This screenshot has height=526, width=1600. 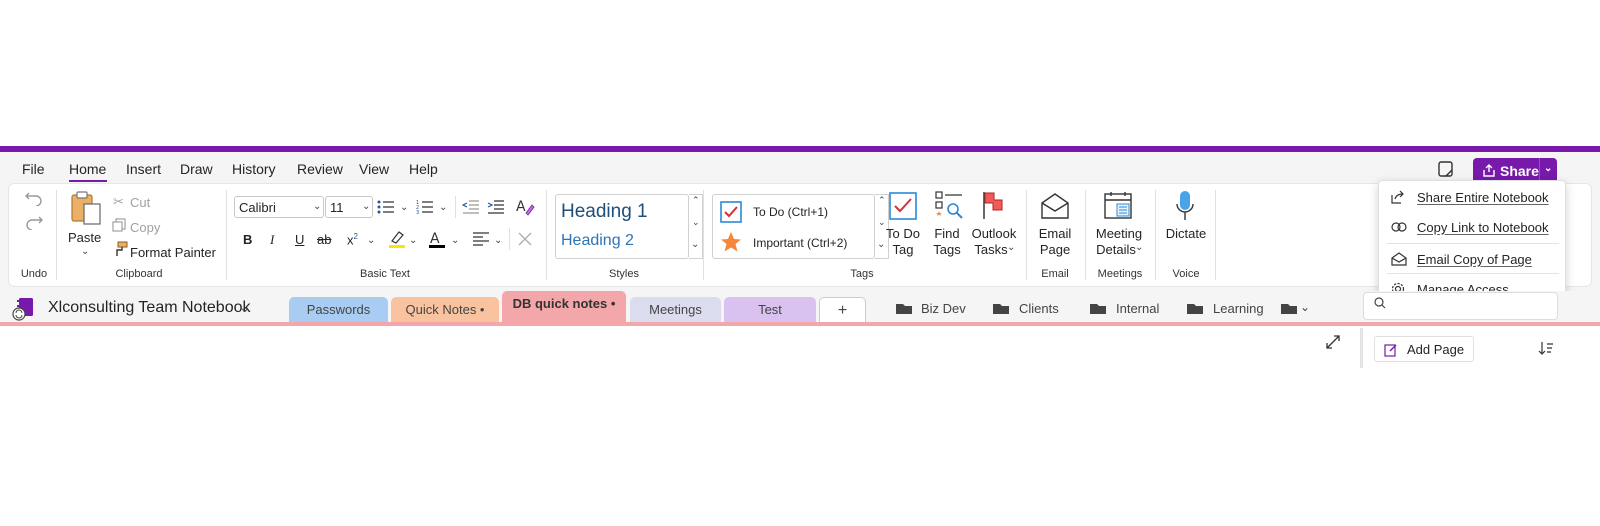 I want to click on styles-down-icon: ⌄, so click(x=696, y=222).